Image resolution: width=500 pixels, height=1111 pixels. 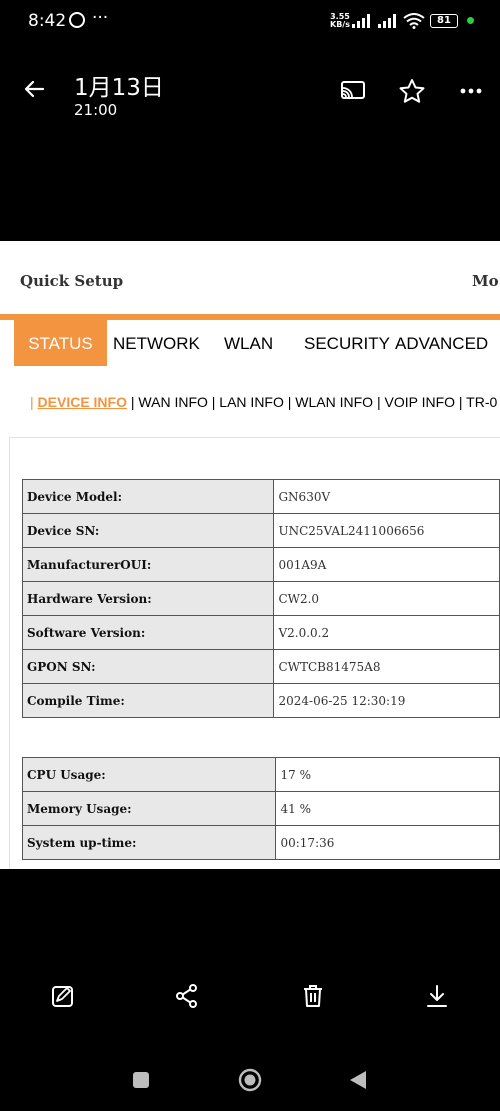 What do you see at coordinates (387, 842) in the screenshot?
I see `row-value: 00:17:36` at bounding box center [387, 842].